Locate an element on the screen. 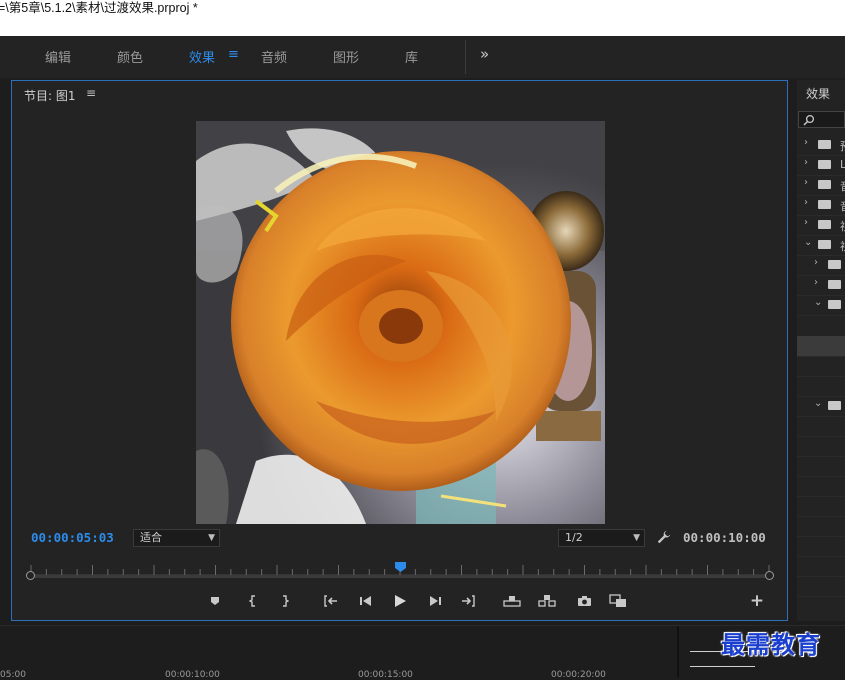  effects-tree-label: 预 is located at coordinates (842, 146).